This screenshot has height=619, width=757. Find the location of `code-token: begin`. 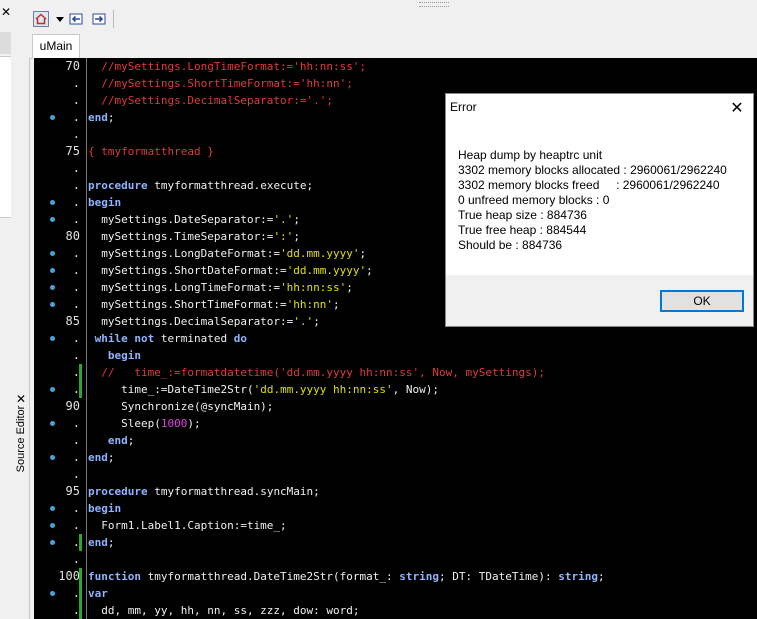

code-token: begin is located at coordinates (105, 508).